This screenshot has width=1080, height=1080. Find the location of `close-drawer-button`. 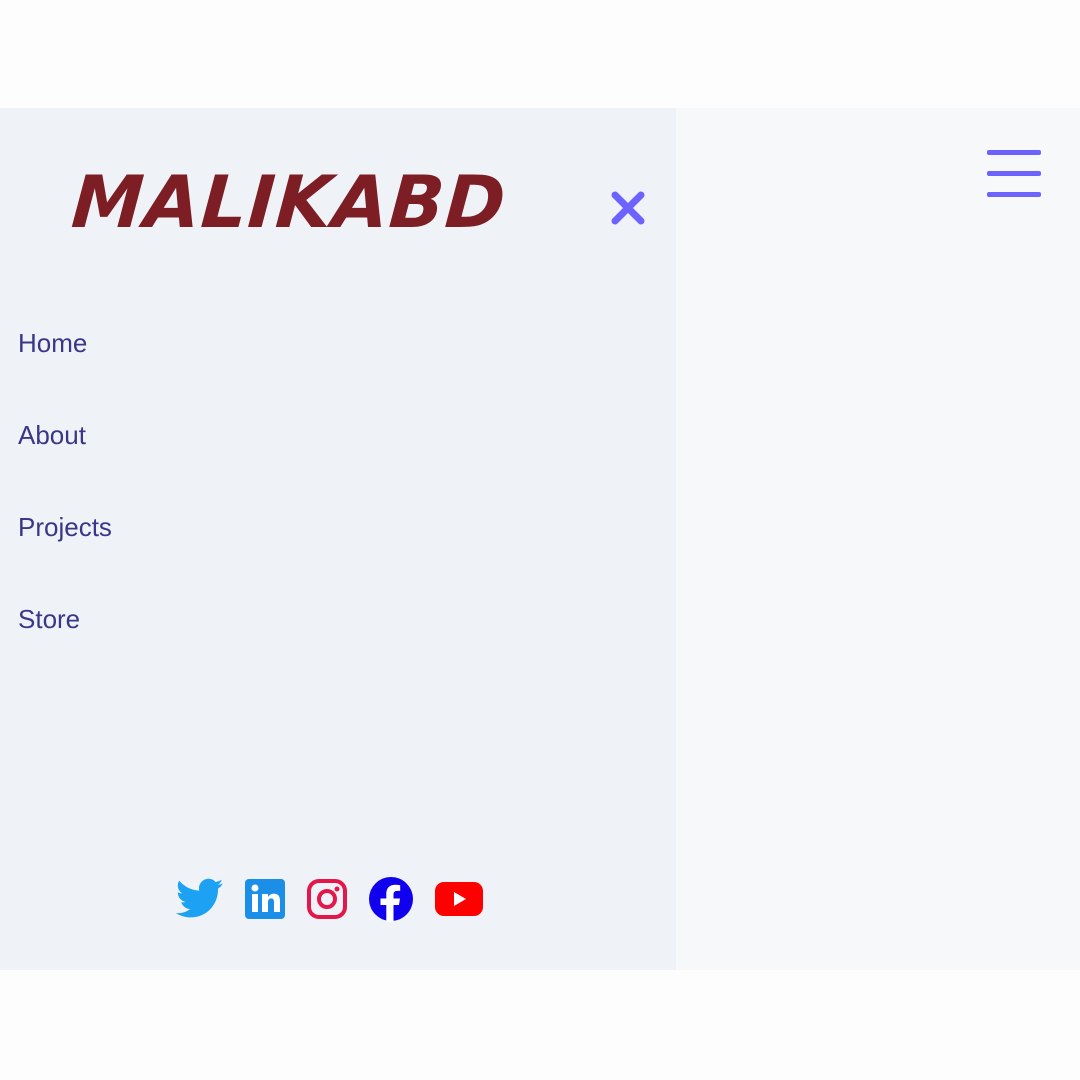

close-drawer-button is located at coordinates (628, 208).